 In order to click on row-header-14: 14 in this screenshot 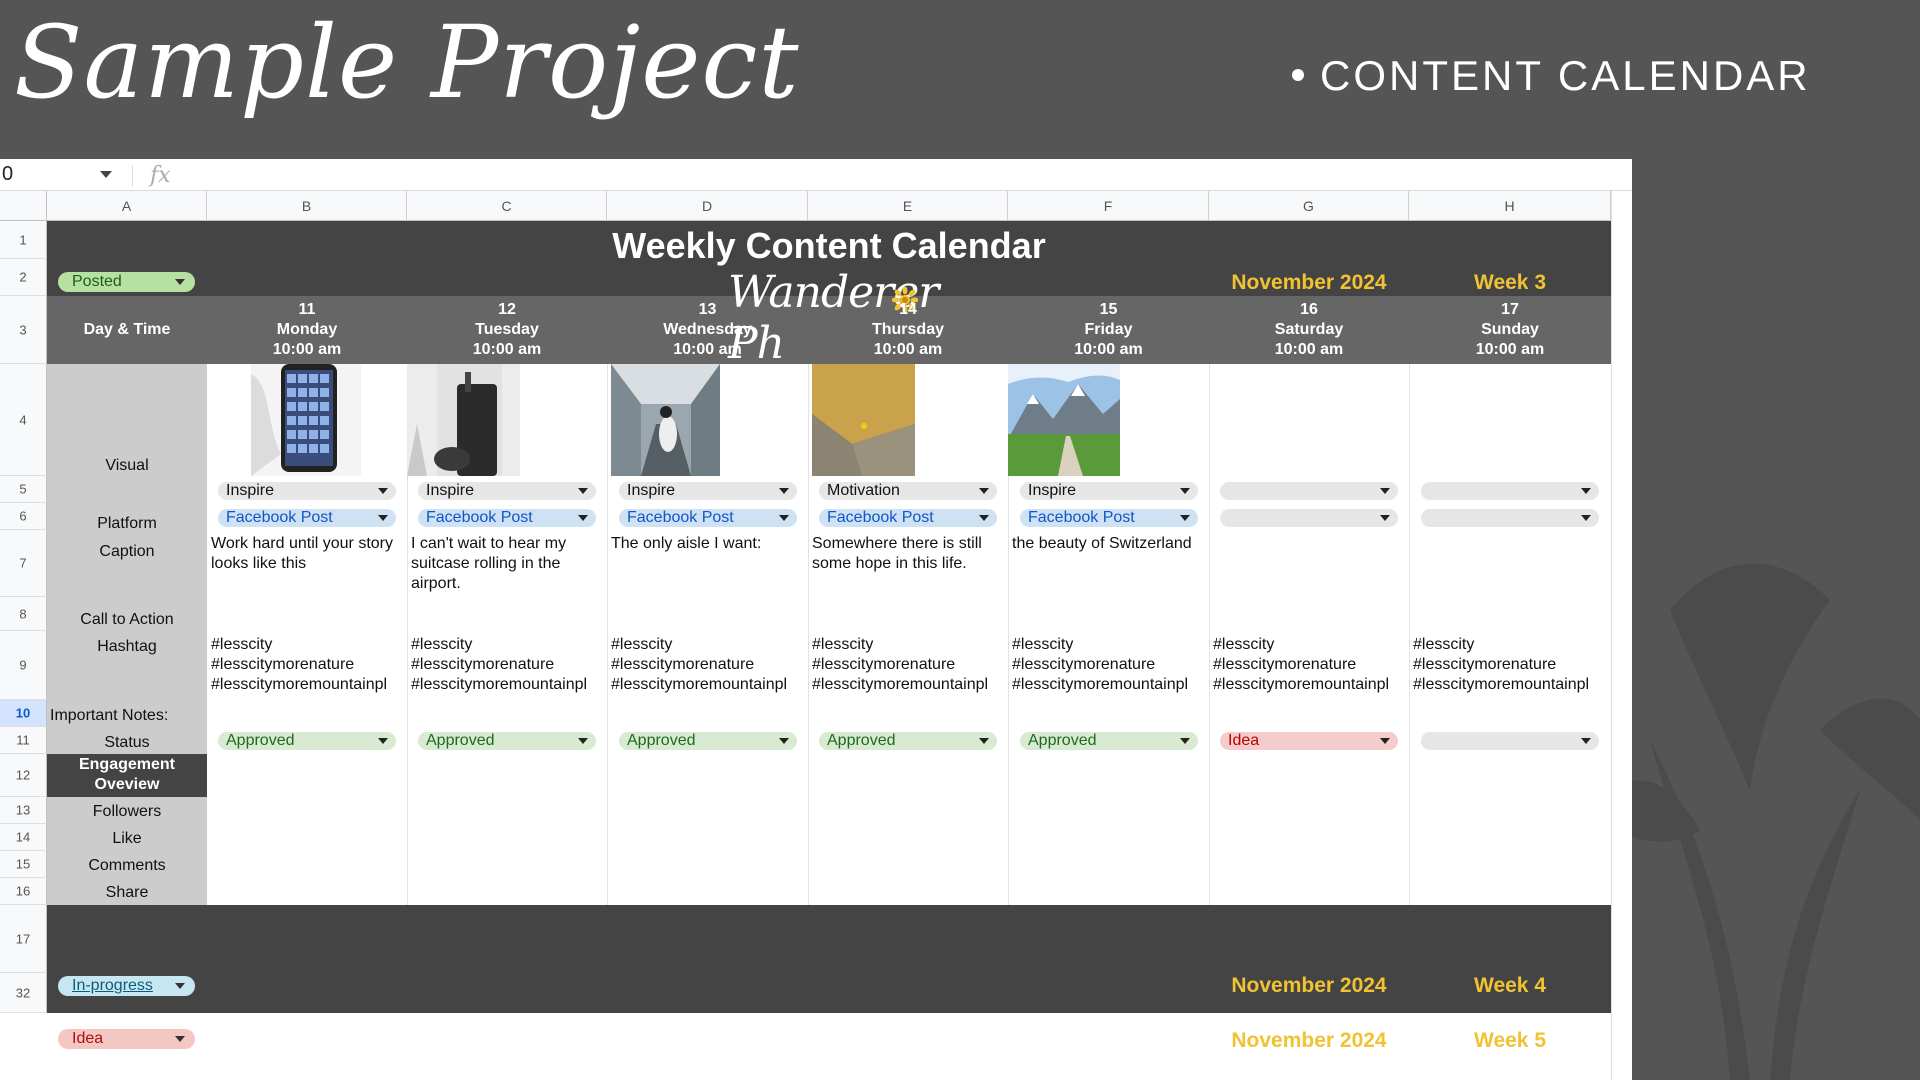, I will do `click(23, 837)`.